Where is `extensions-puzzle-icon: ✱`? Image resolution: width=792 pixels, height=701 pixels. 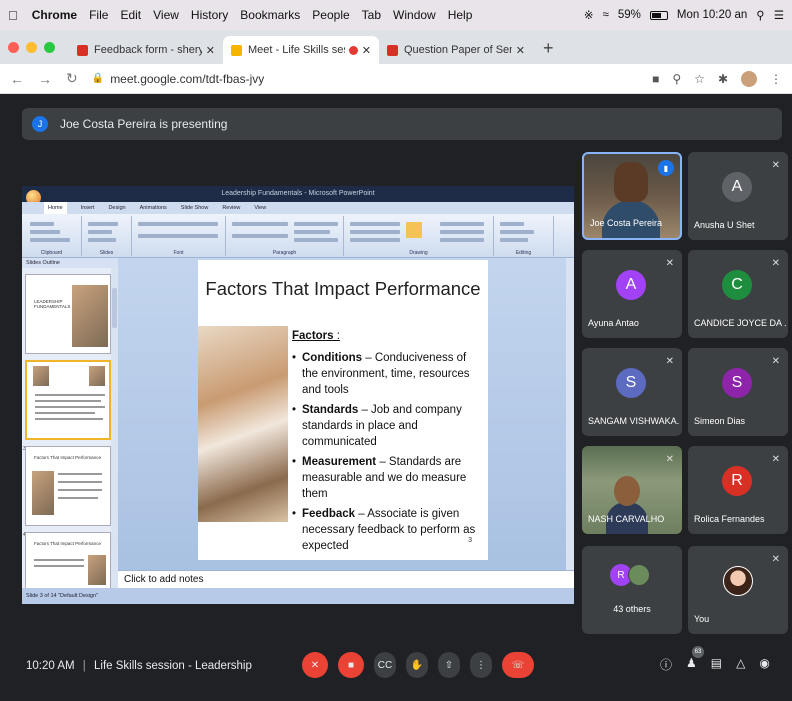 extensions-puzzle-icon: ✱ is located at coordinates (723, 79).